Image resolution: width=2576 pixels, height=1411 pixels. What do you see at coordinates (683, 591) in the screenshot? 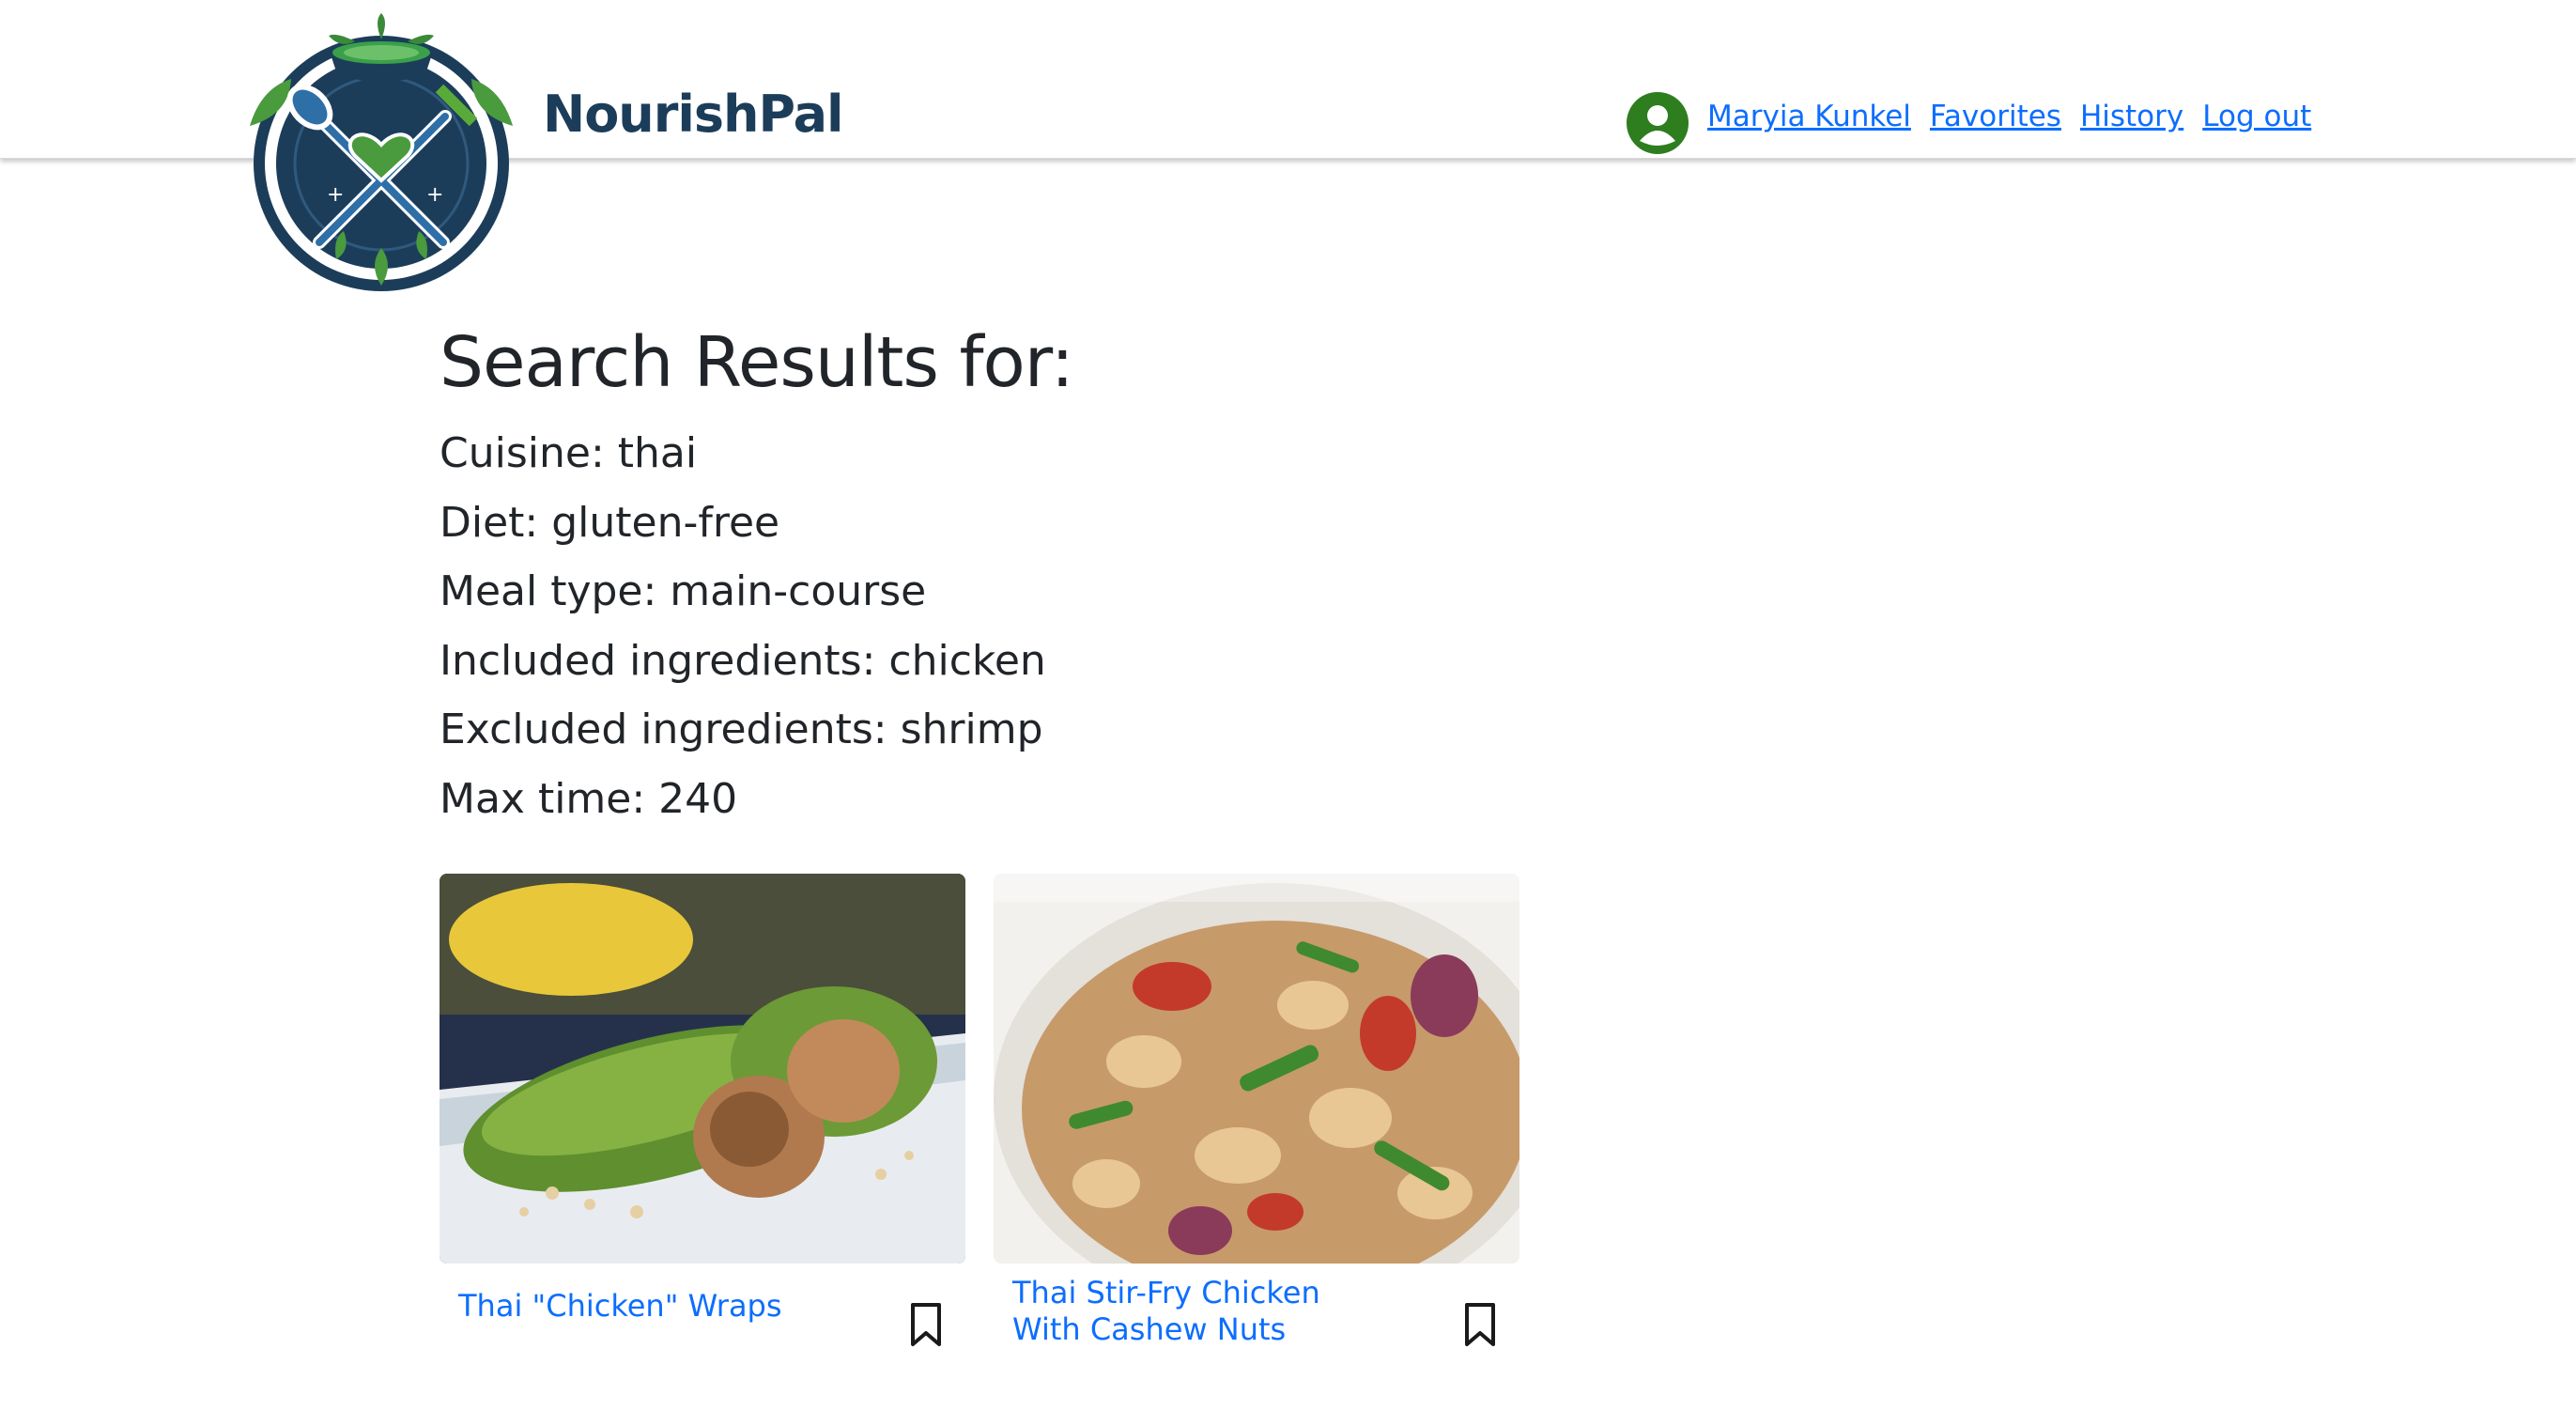
I see `criteria-meal-type: Meal type: main-course` at bounding box center [683, 591].